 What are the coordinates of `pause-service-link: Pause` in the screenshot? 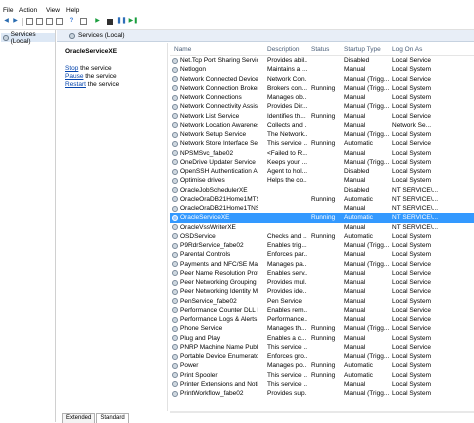 It's located at (74, 76).